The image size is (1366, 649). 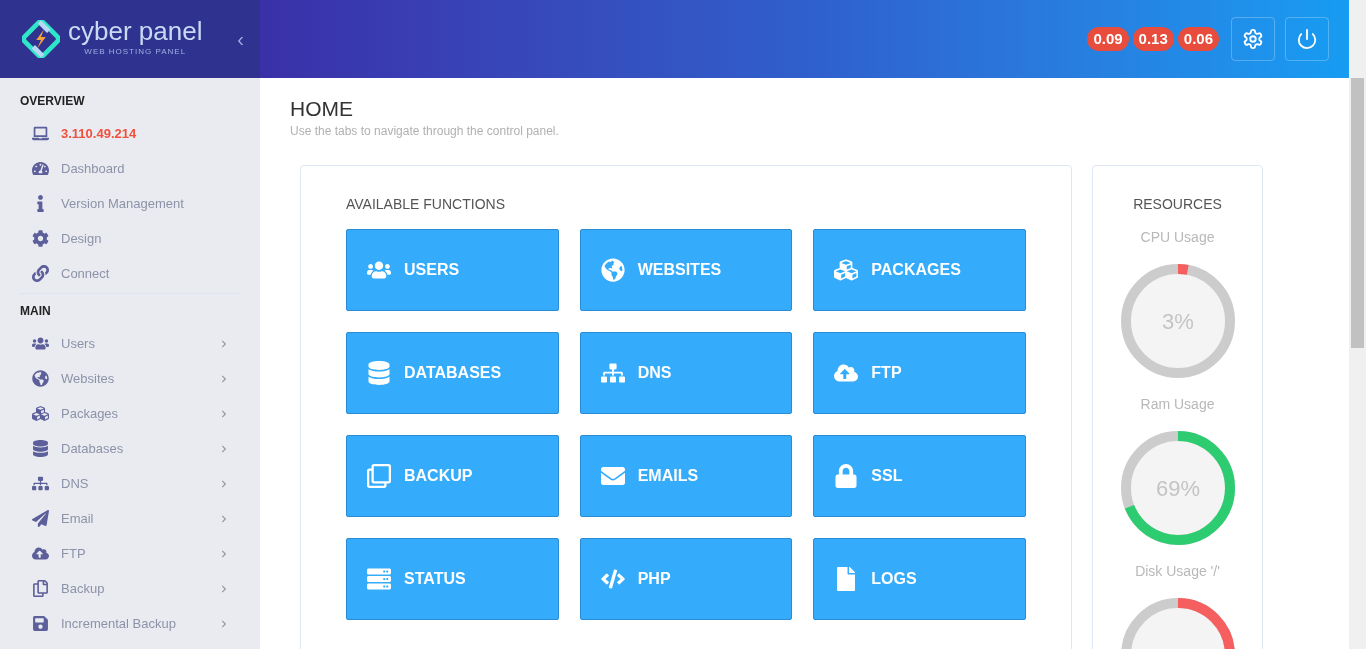 What do you see at coordinates (135, 31) in the screenshot?
I see `brand-name: cyber panel` at bounding box center [135, 31].